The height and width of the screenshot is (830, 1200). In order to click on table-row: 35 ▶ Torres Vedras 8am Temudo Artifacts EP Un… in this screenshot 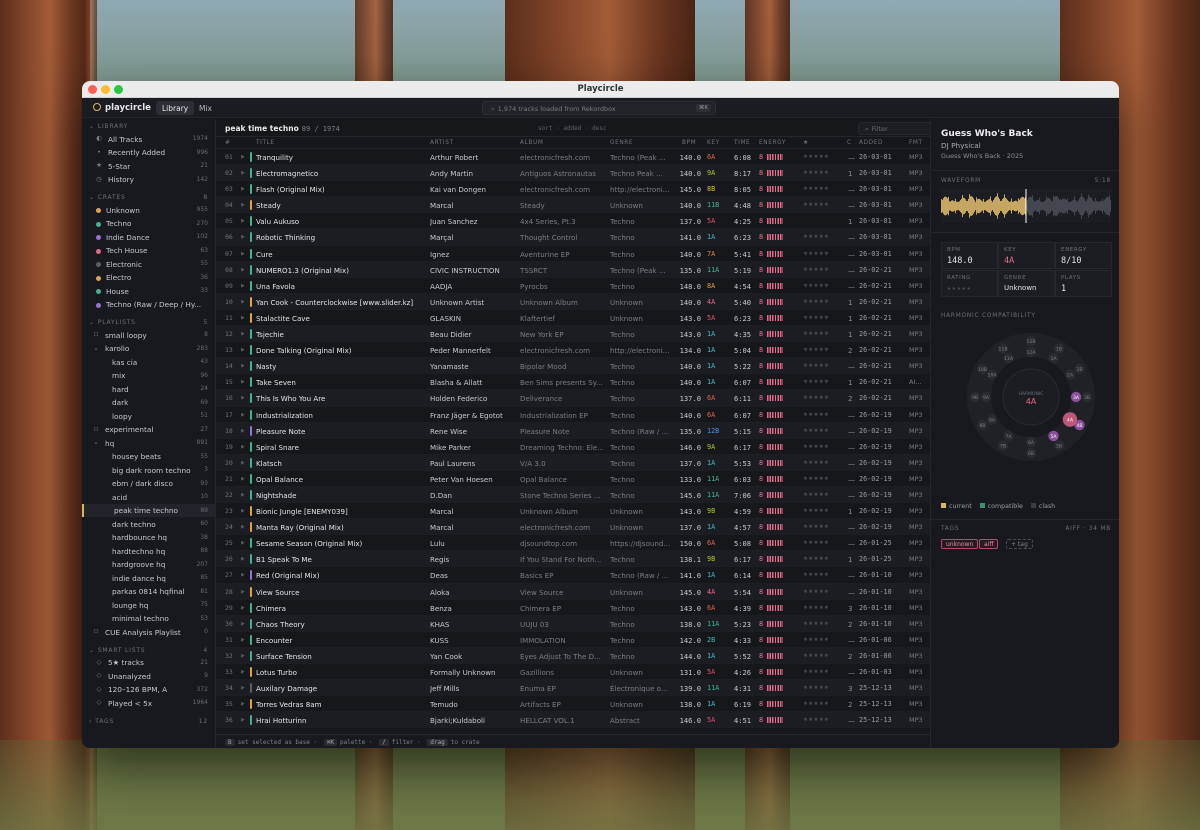, I will do `click(573, 704)`.